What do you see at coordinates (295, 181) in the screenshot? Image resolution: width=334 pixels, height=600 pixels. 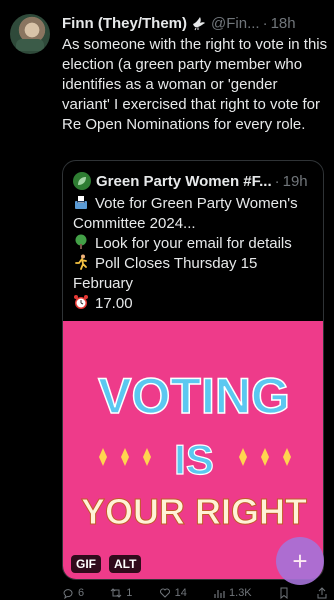 I see `quoted-tweet-timestamp: 19h` at bounding box center [295, 181].